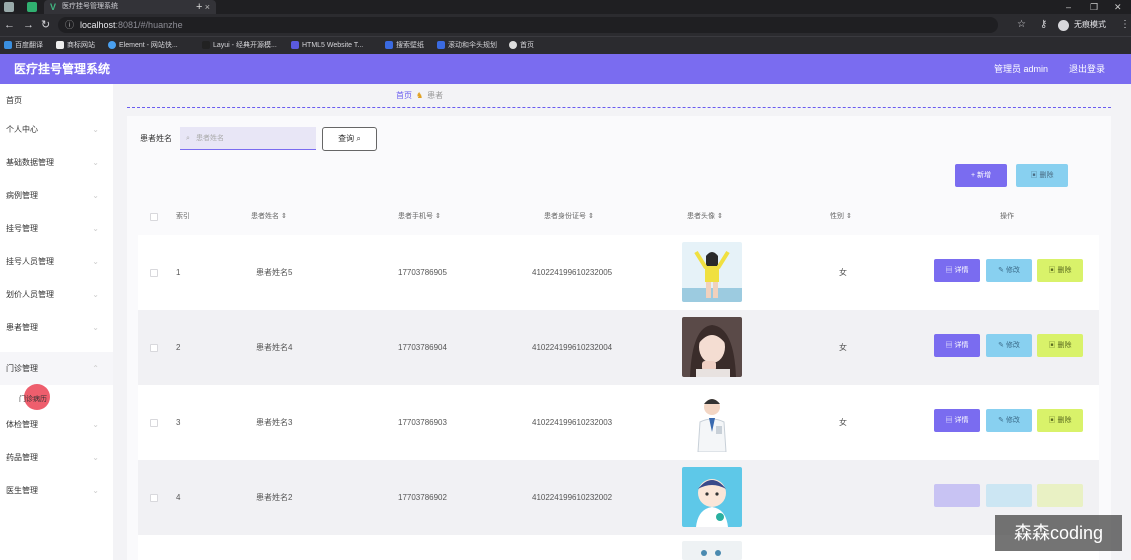  What do you see at coordinates (422, 497) in the screenshot?
I see `cell-phone: 17703786902` at bounding box center [422, 497].